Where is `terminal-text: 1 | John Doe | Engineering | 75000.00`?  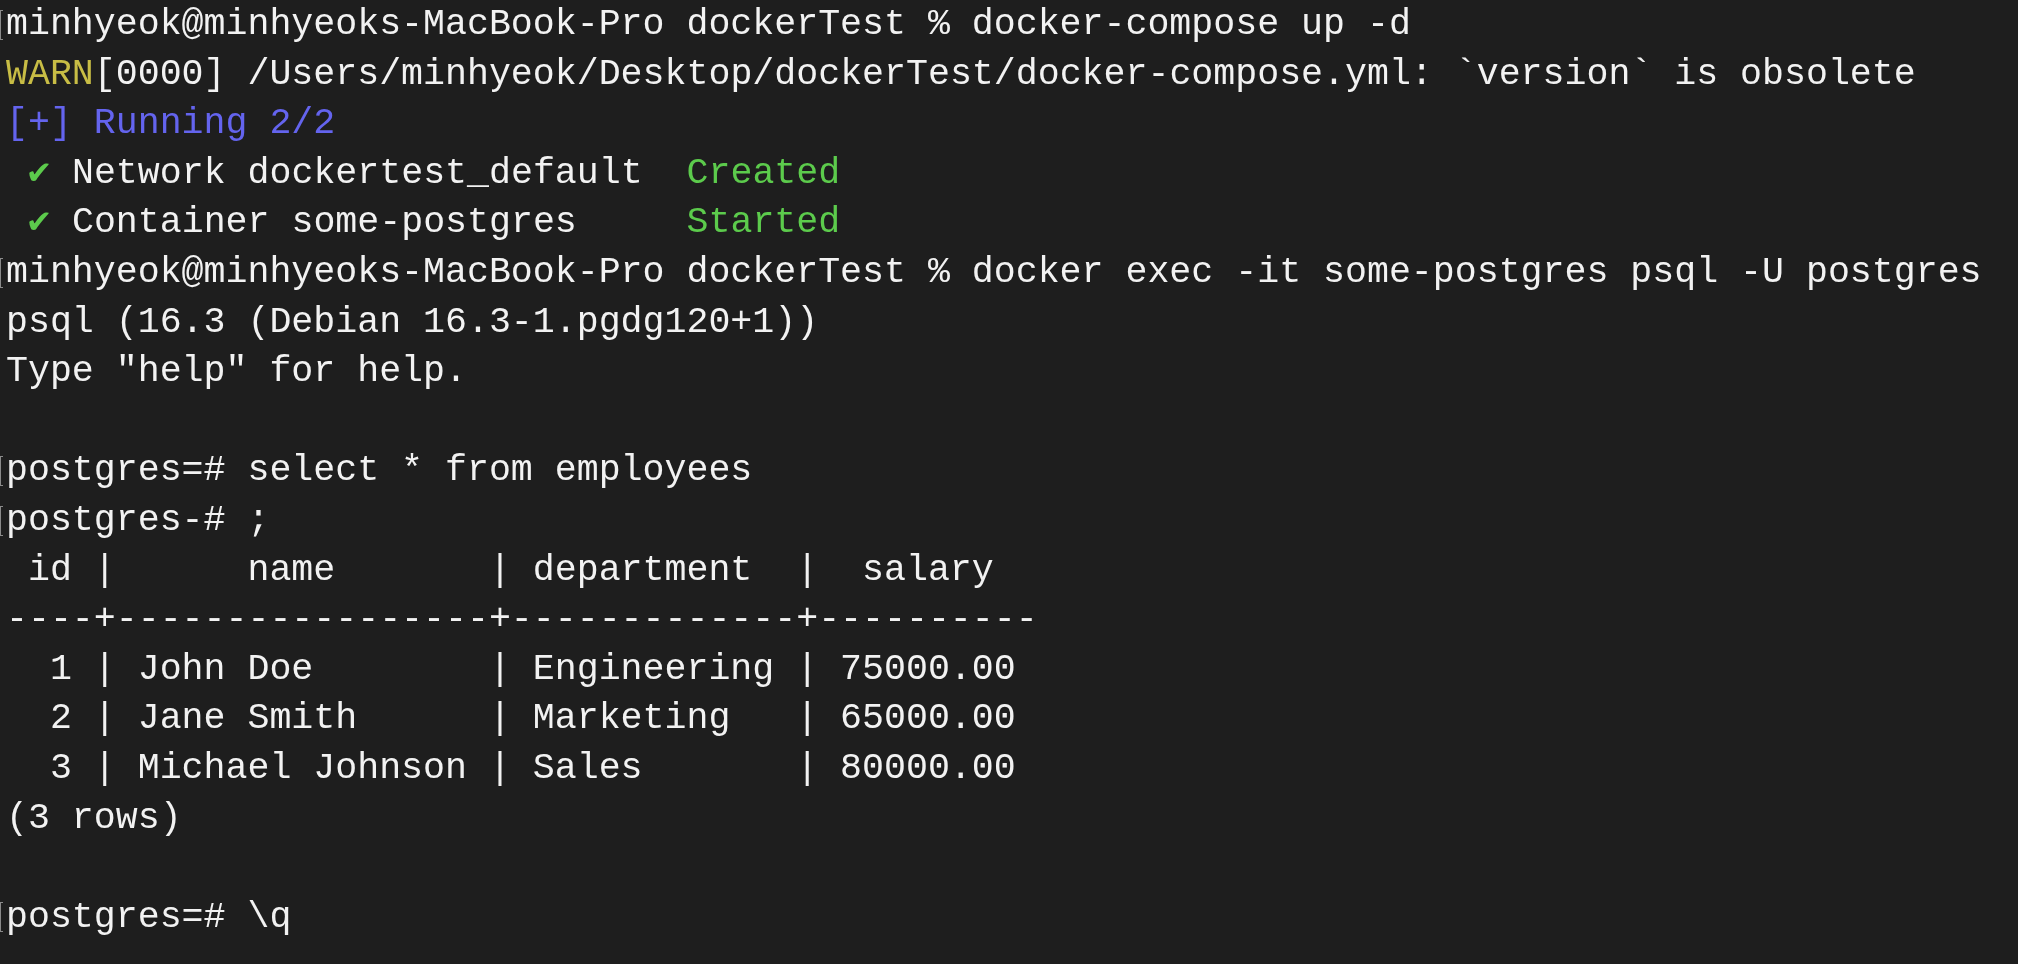 terminal-text: 1 | John Doe | Engineering | 75000.00 is located at coordinates (532, 669).